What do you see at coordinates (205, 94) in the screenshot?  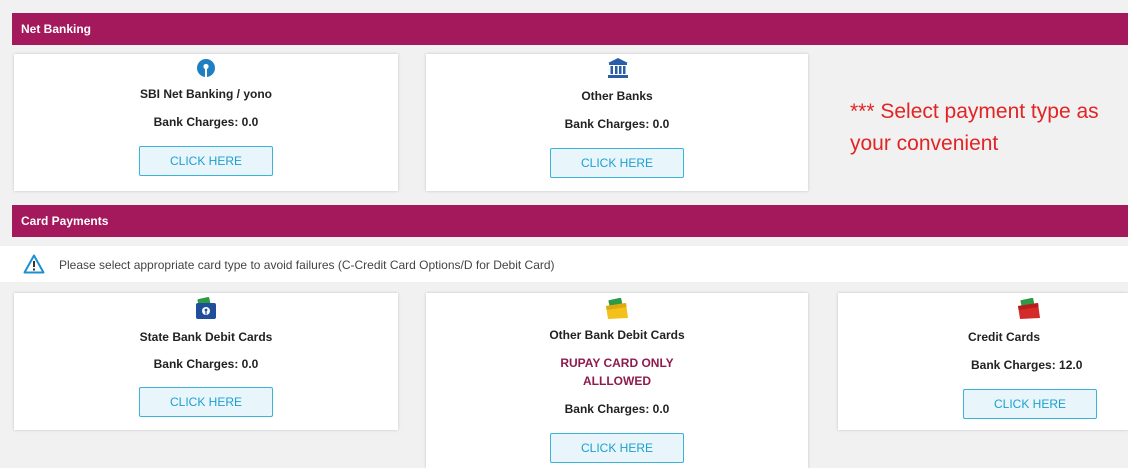 I see `card-title: SBI Net Banking / yono` at bounding box center [205, 94].